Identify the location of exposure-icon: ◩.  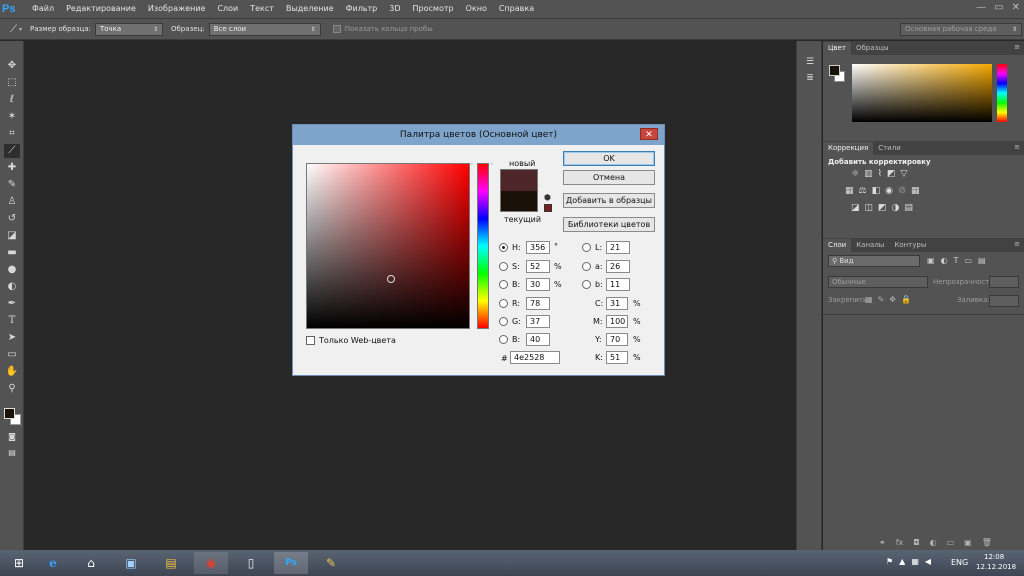
(891, 174).